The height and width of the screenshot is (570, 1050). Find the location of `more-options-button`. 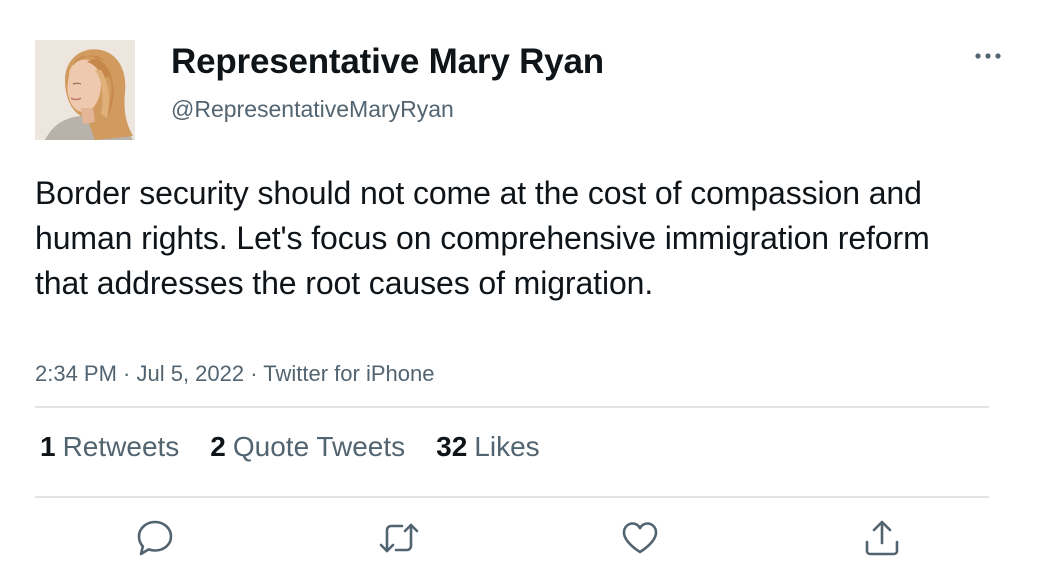

more-options-button is located at coordinates (988, 56).